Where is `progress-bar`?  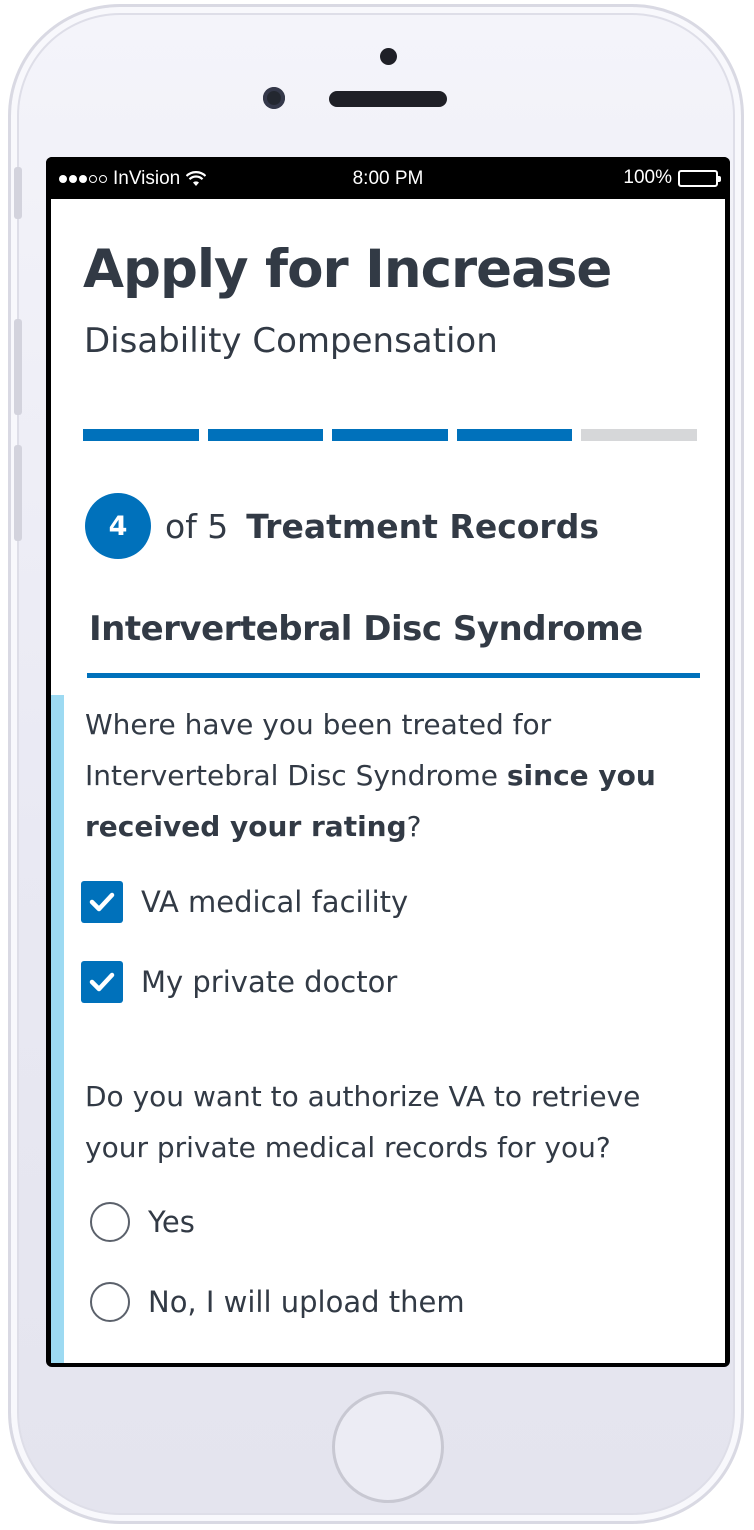
progress-bar is located at coordinates (390, 435).